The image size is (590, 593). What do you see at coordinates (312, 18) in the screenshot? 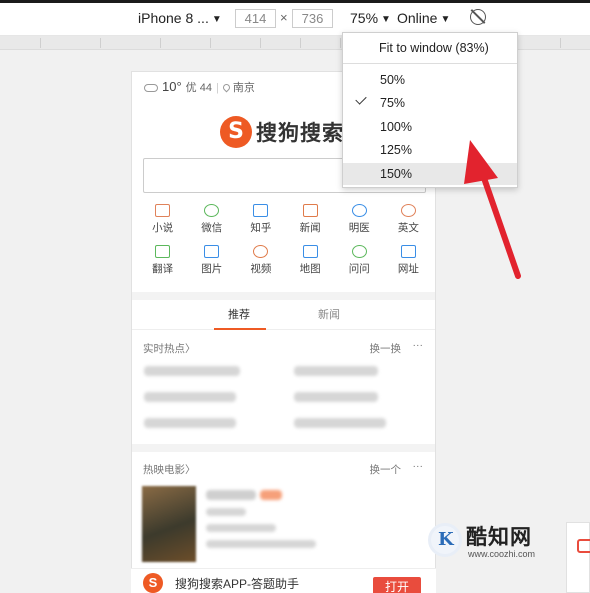
I see `height-input: 736` at bounding box center [312, 18].